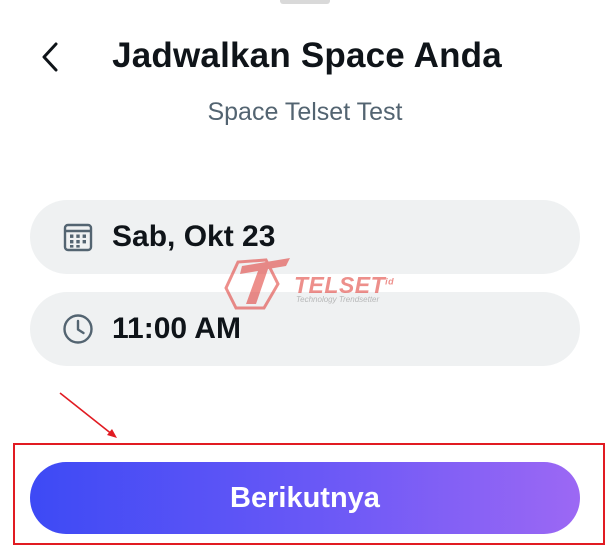  Describe the element at coordinates (305, 112) in the screenshot. I see `space-name: Space Telset Test` at that location.